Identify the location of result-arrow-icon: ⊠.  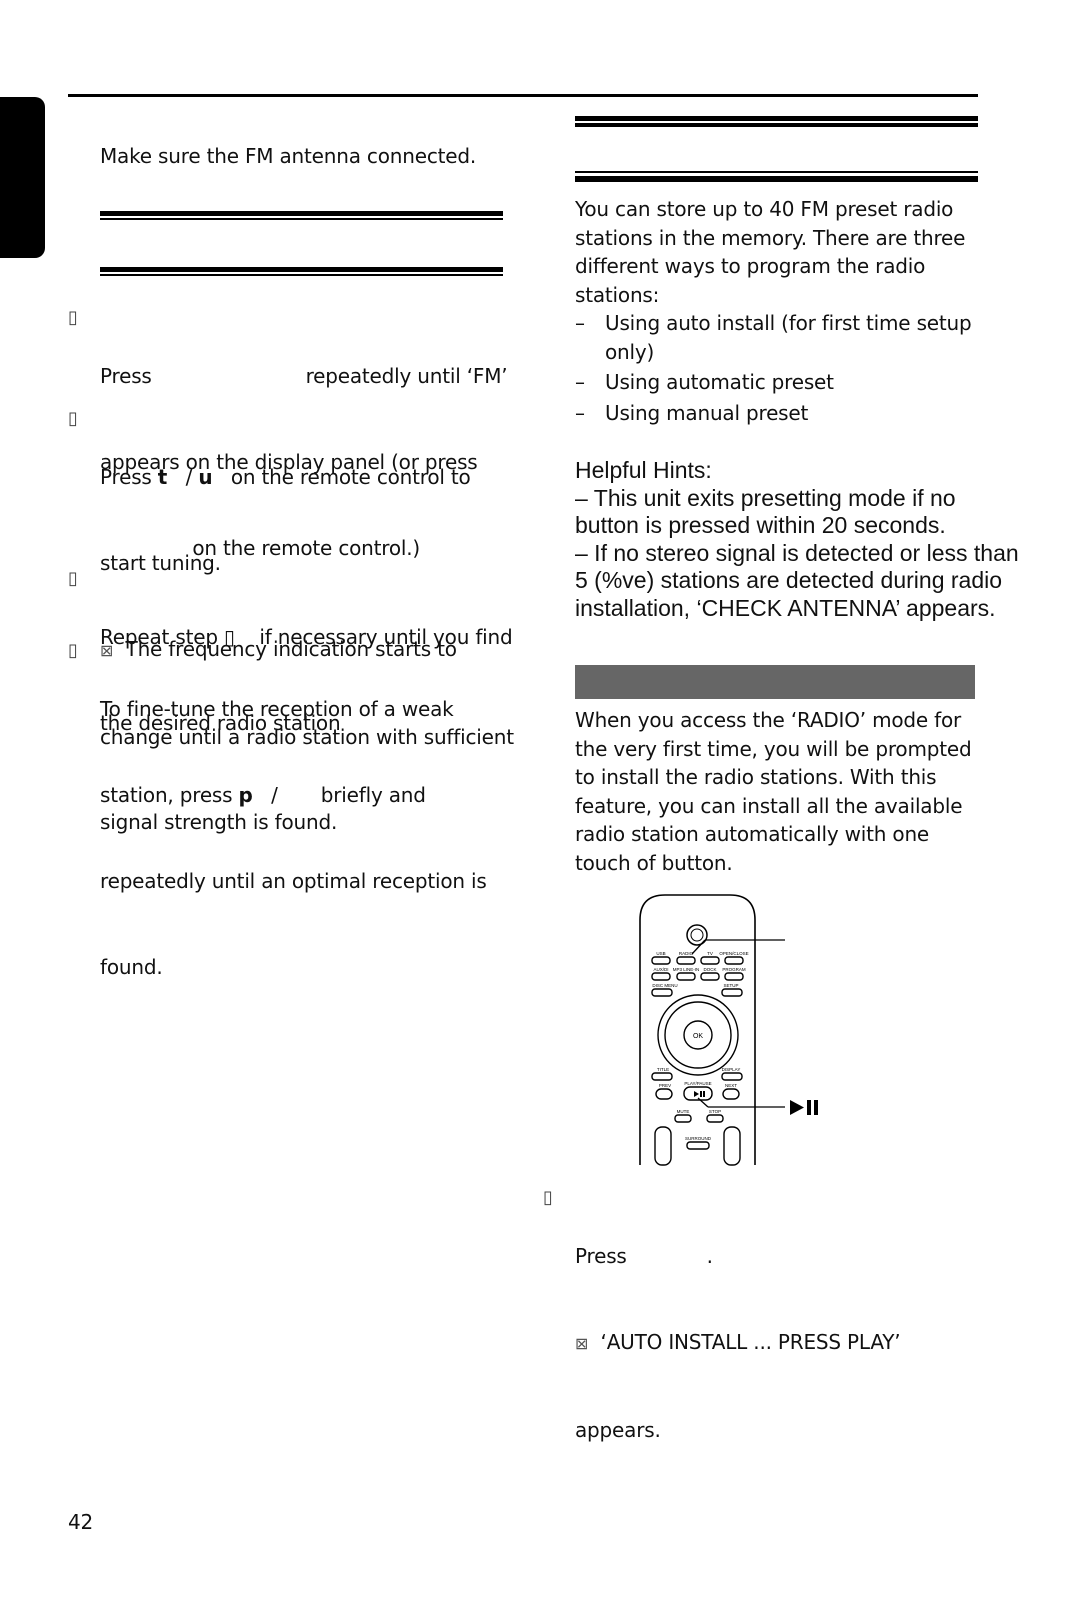
(582, 1343).